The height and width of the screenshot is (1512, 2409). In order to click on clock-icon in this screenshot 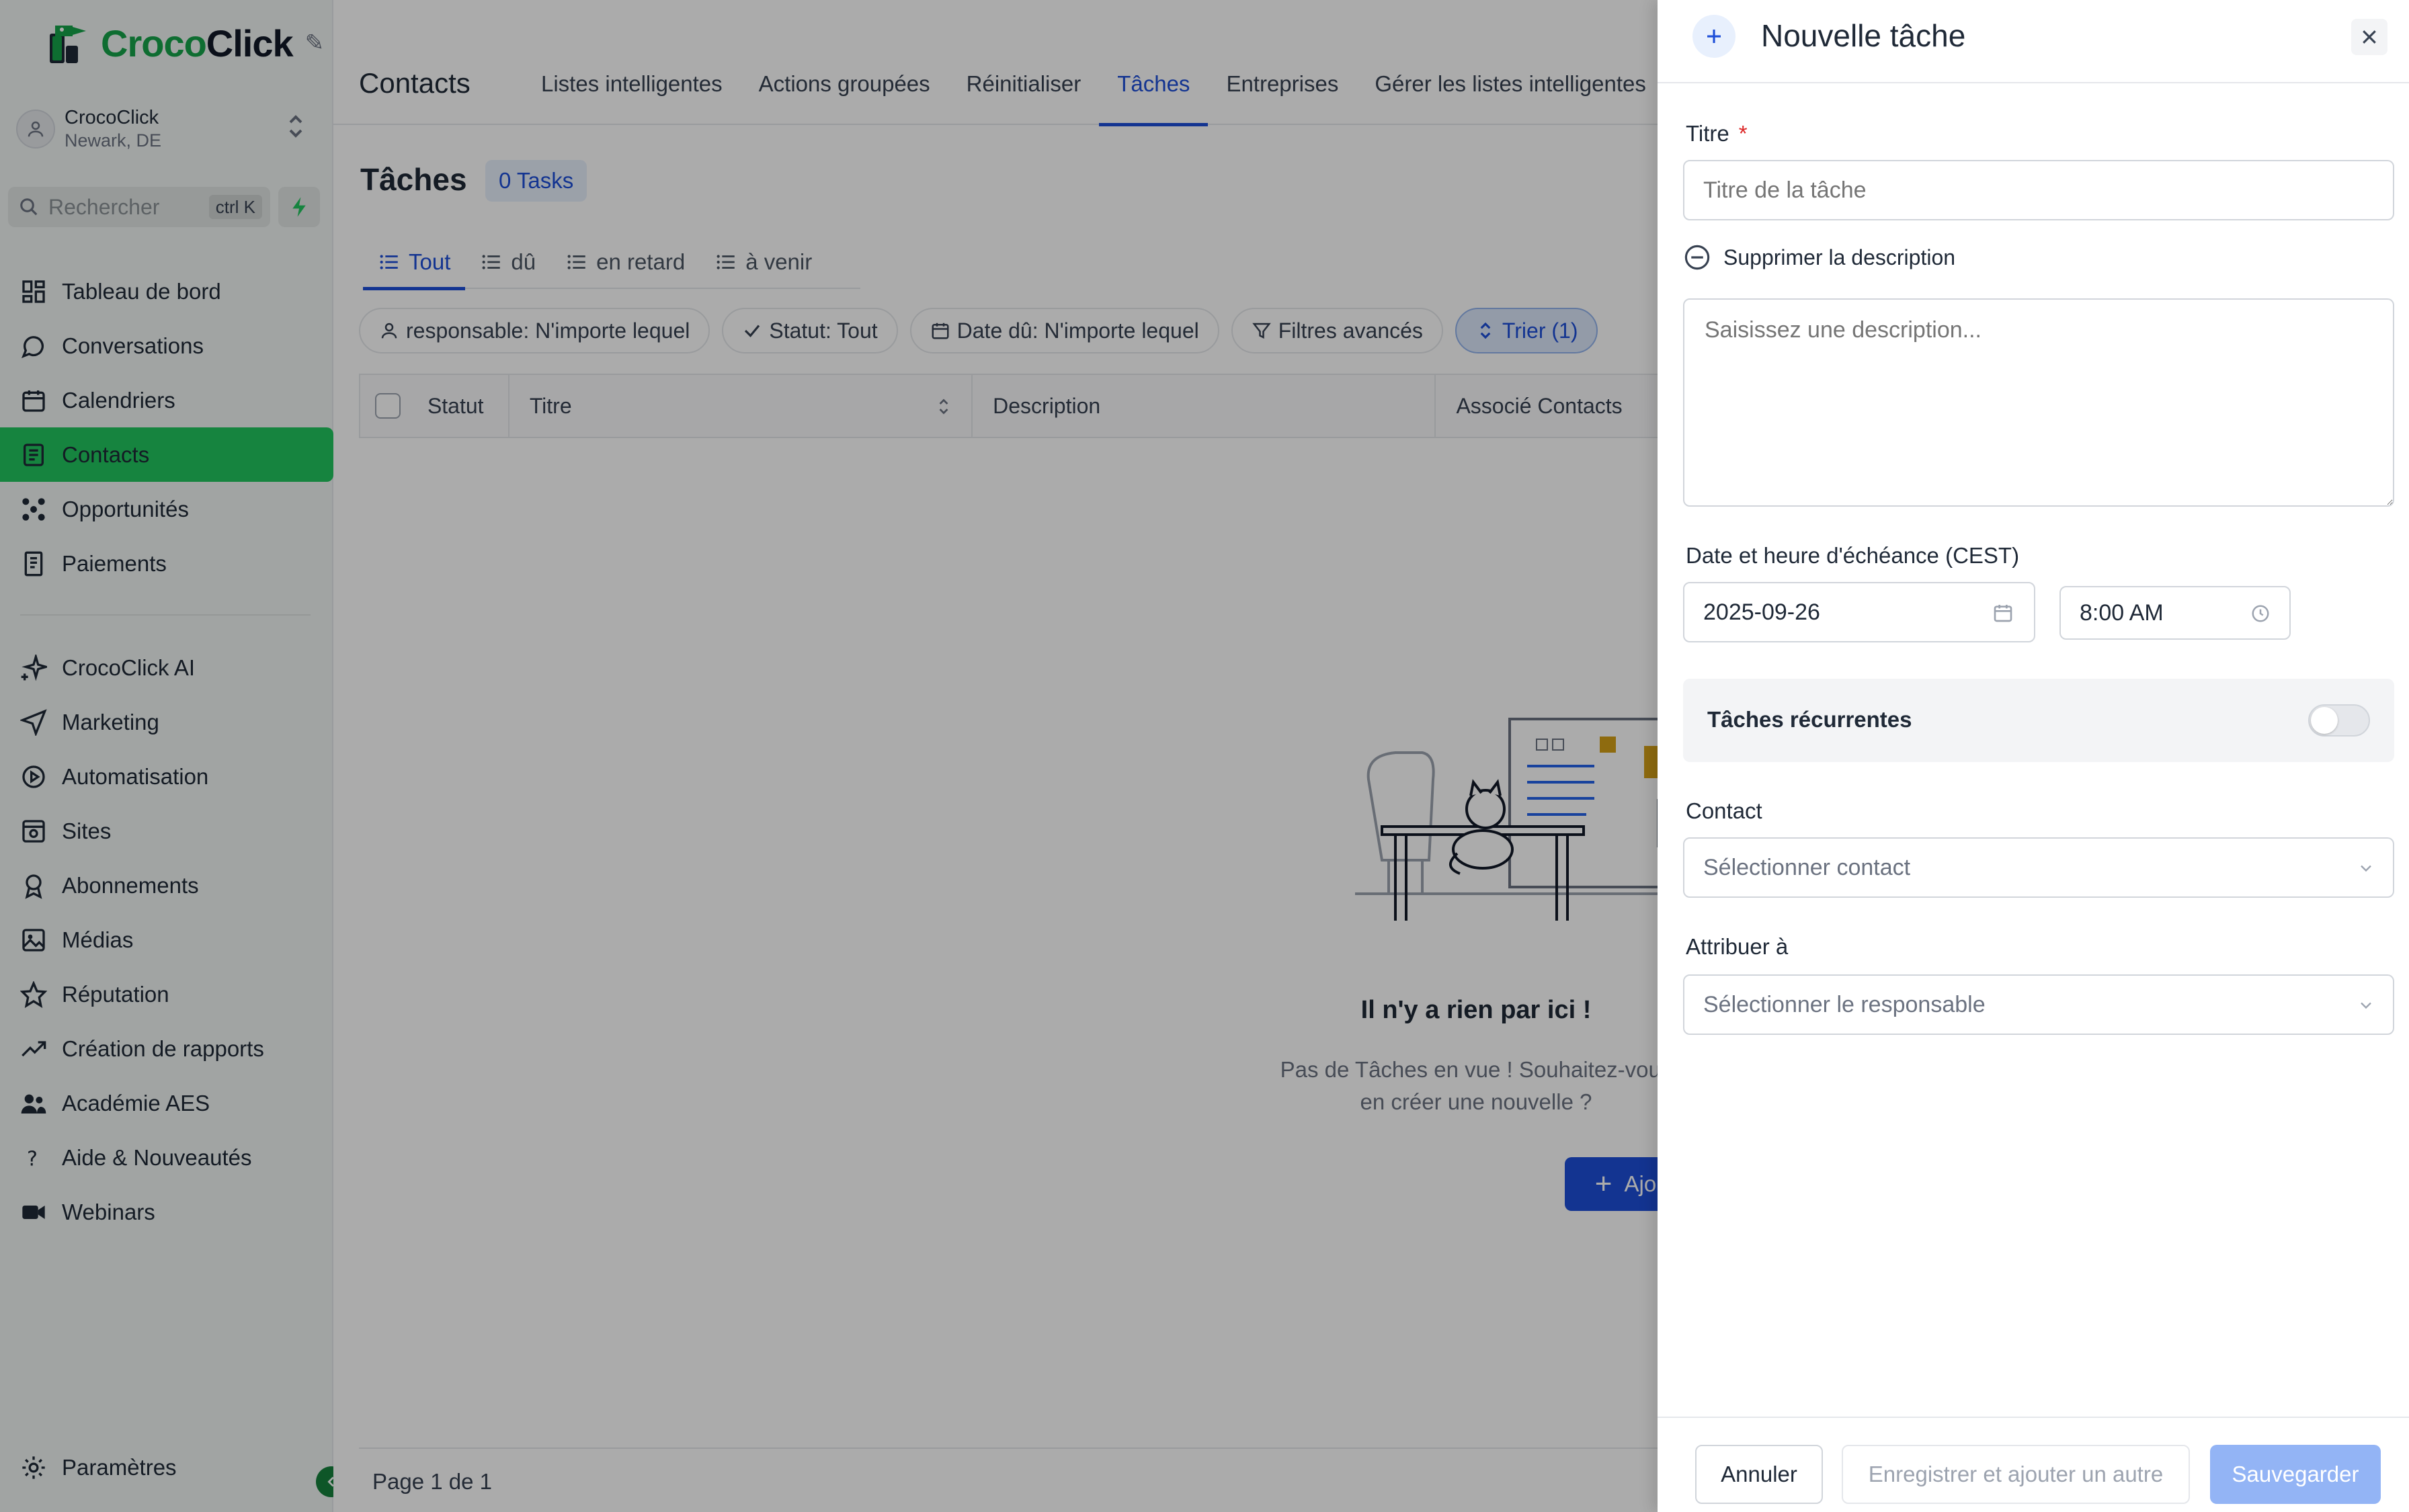, I will do `click(2261, 613)`.